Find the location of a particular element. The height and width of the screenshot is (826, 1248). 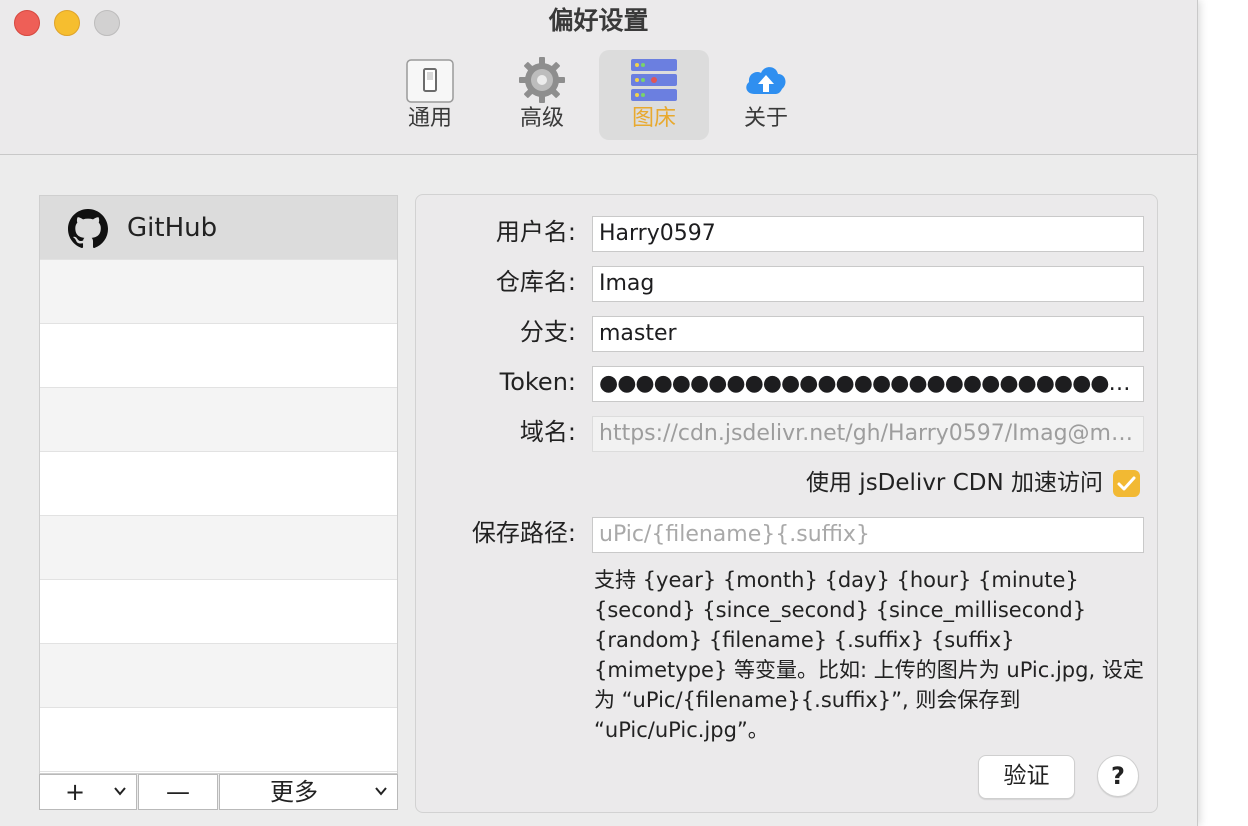

username-field: Harry0597 is located at coordinates (868, 234).